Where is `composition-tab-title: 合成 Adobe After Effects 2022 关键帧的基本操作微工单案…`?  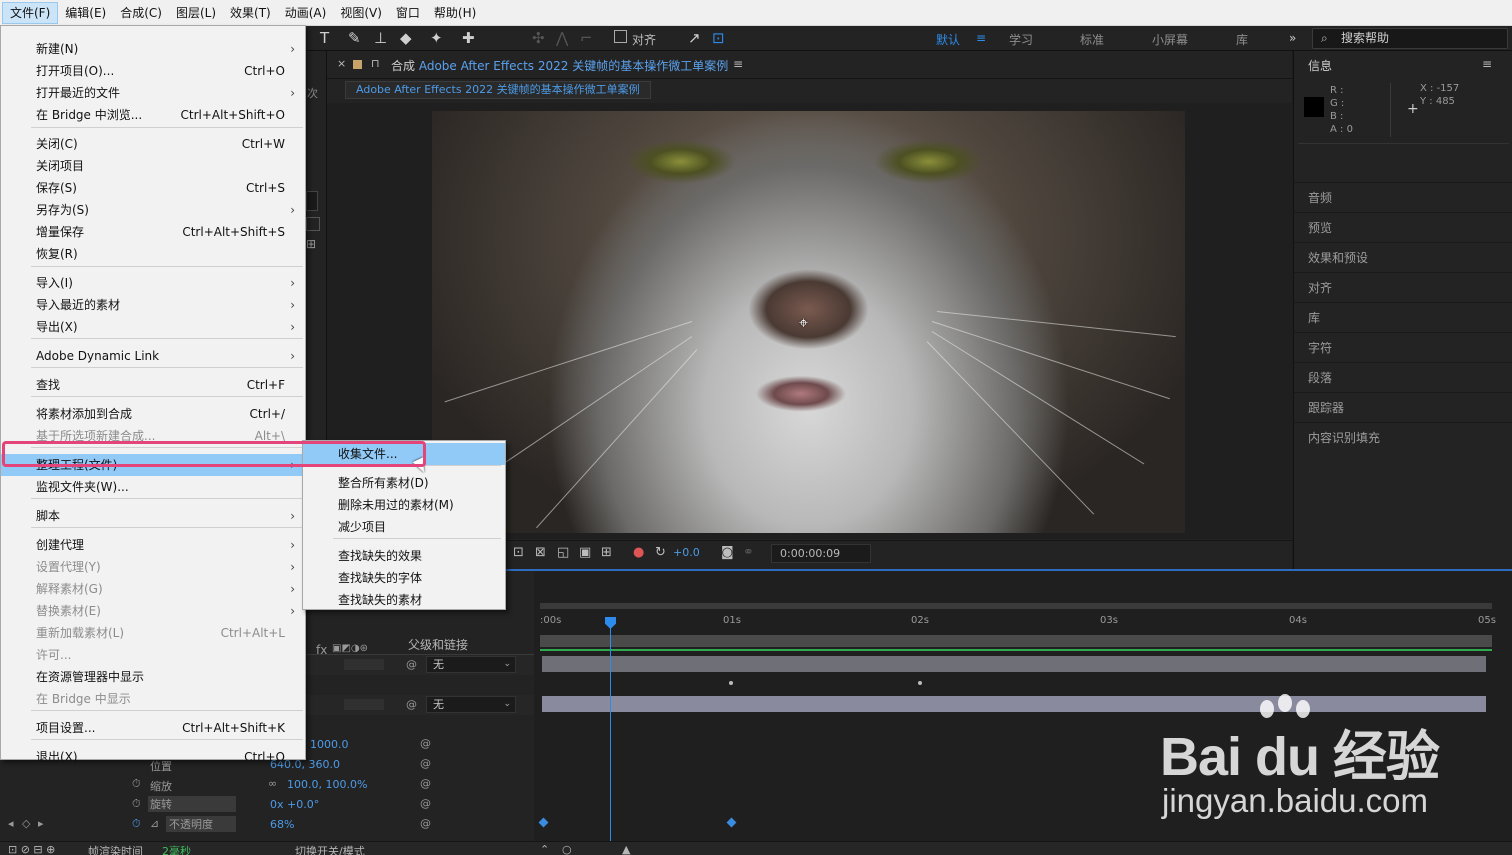
composition-tab-title: 合成 Adobe After Effects 2022 关键帧的基本操作微工单案… is located at coordinates (559, 65).